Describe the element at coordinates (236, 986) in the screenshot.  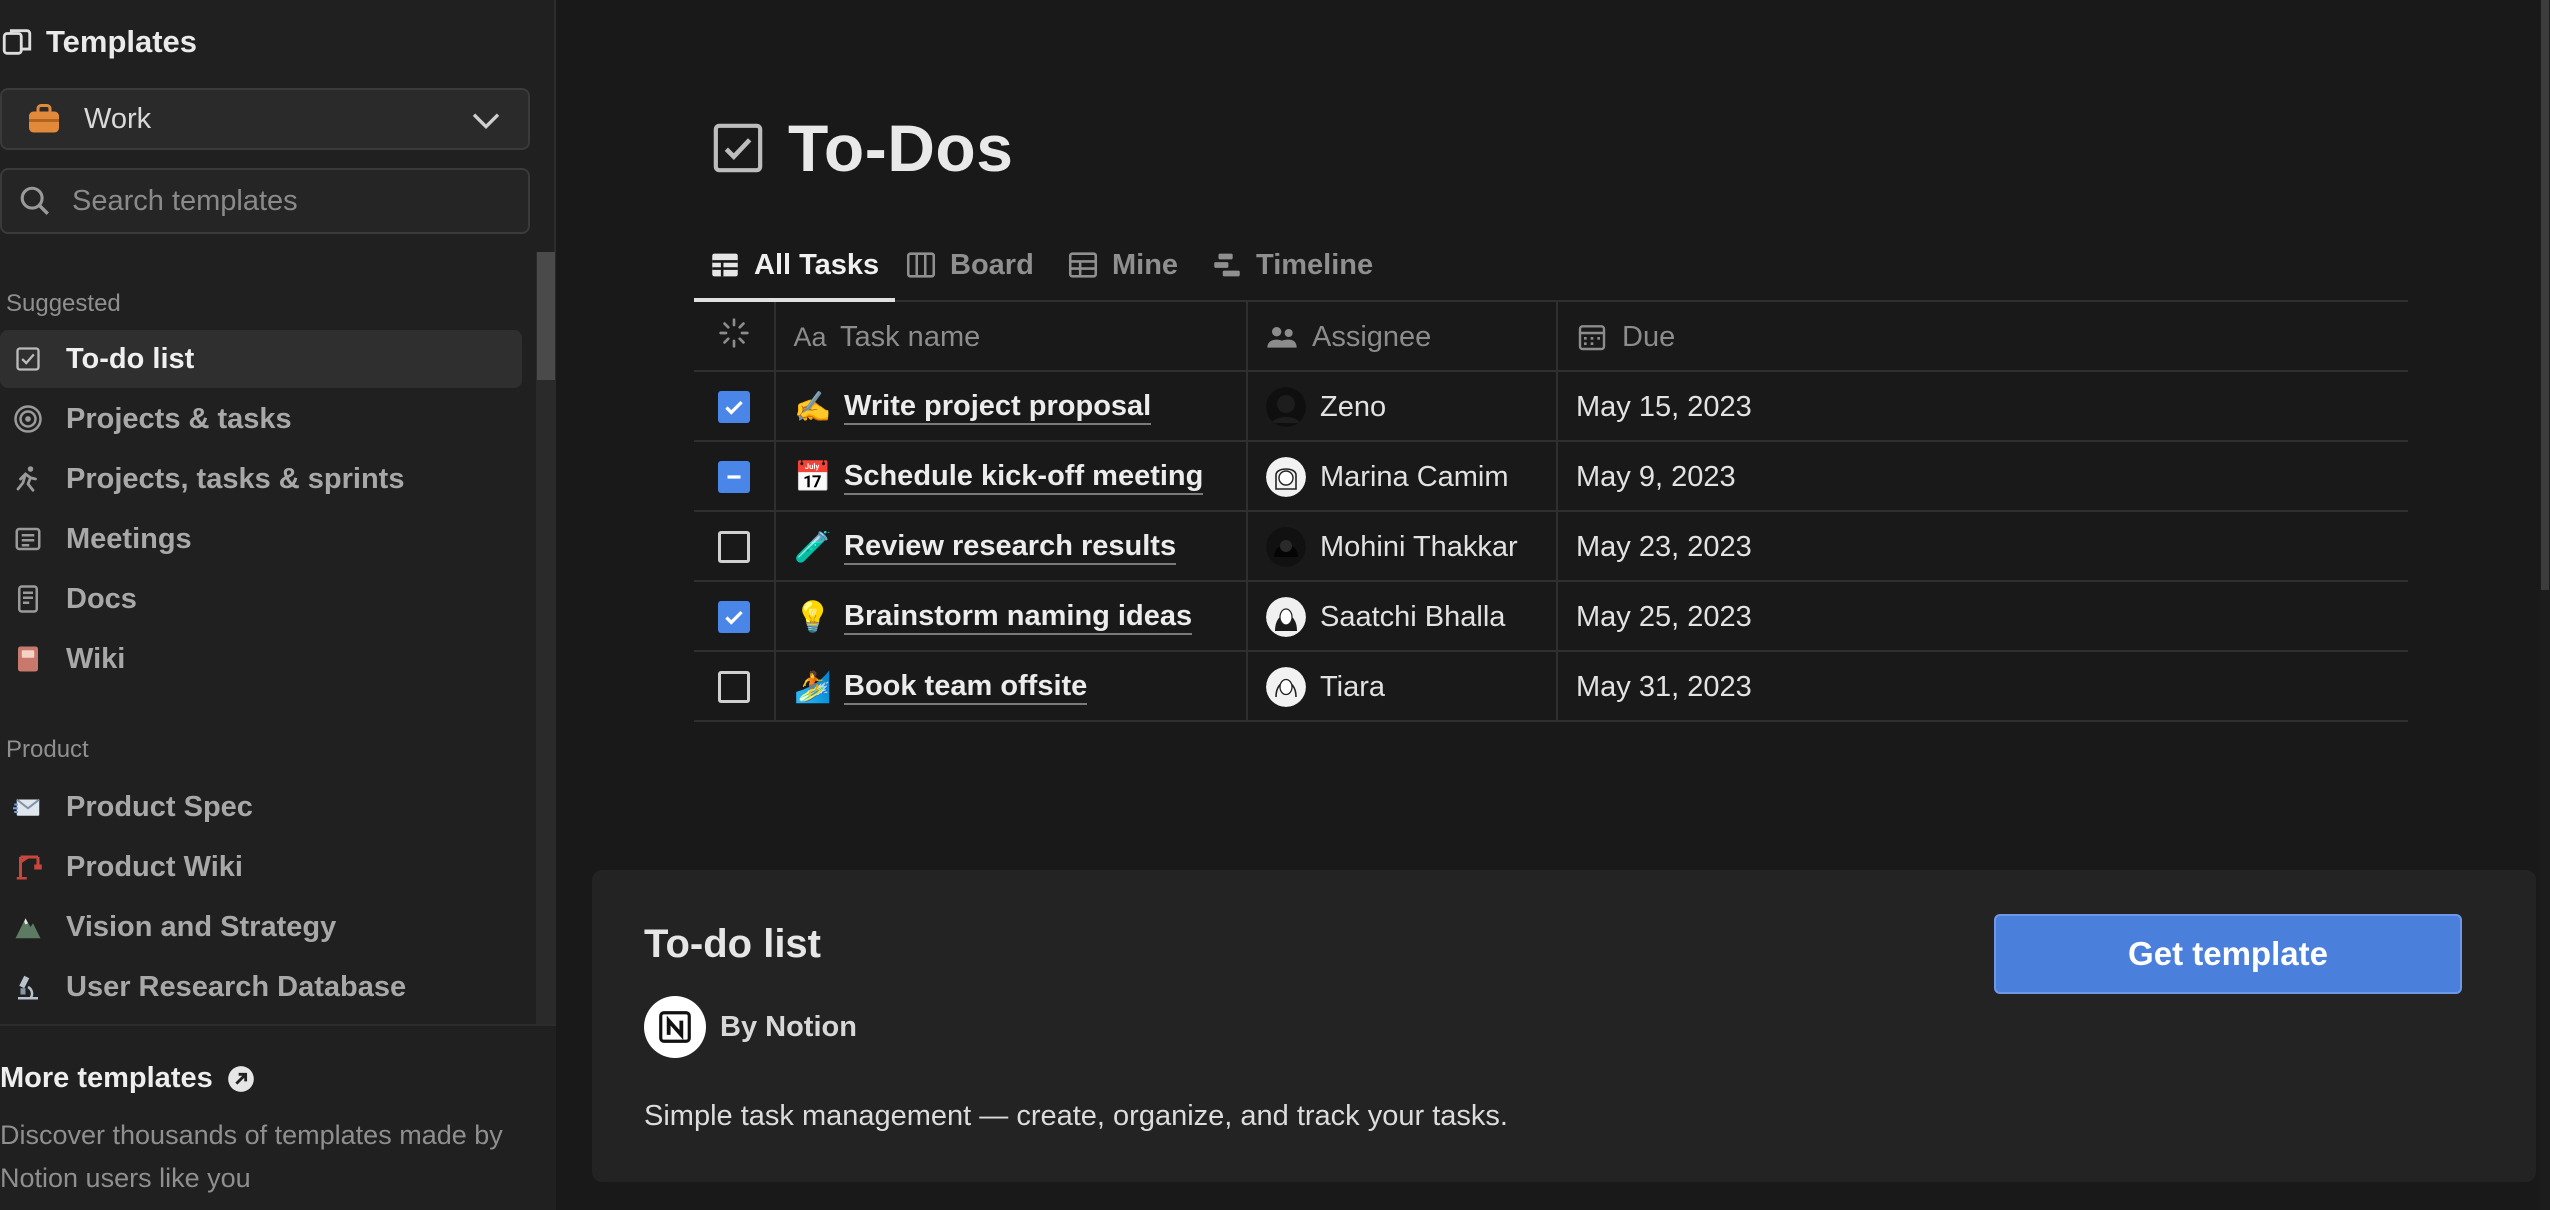
I see `sidebar-item-label: User Research Database` at that location.